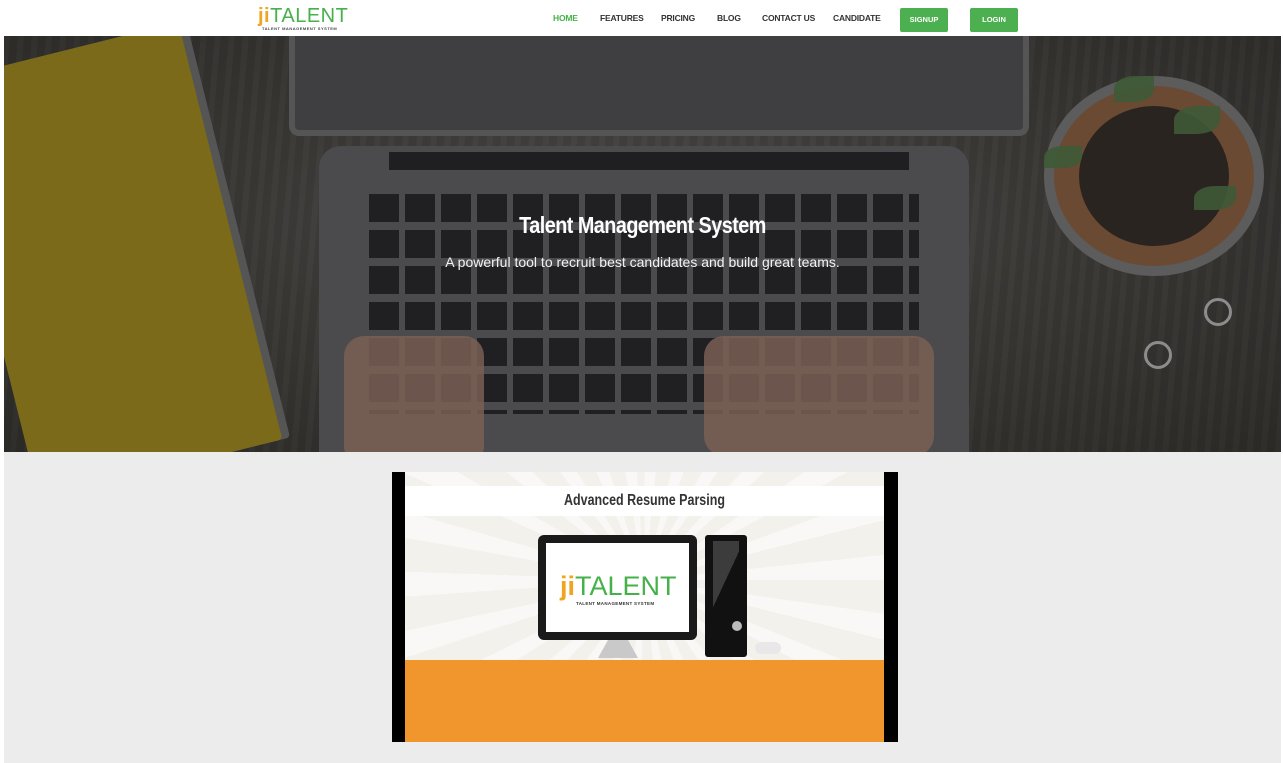 Image resolution: width=1283 pixels, height=763 pixels. I want to click on logo-tagline: TALENT MANAGEMENT SYSTEM, so click(300, 28).